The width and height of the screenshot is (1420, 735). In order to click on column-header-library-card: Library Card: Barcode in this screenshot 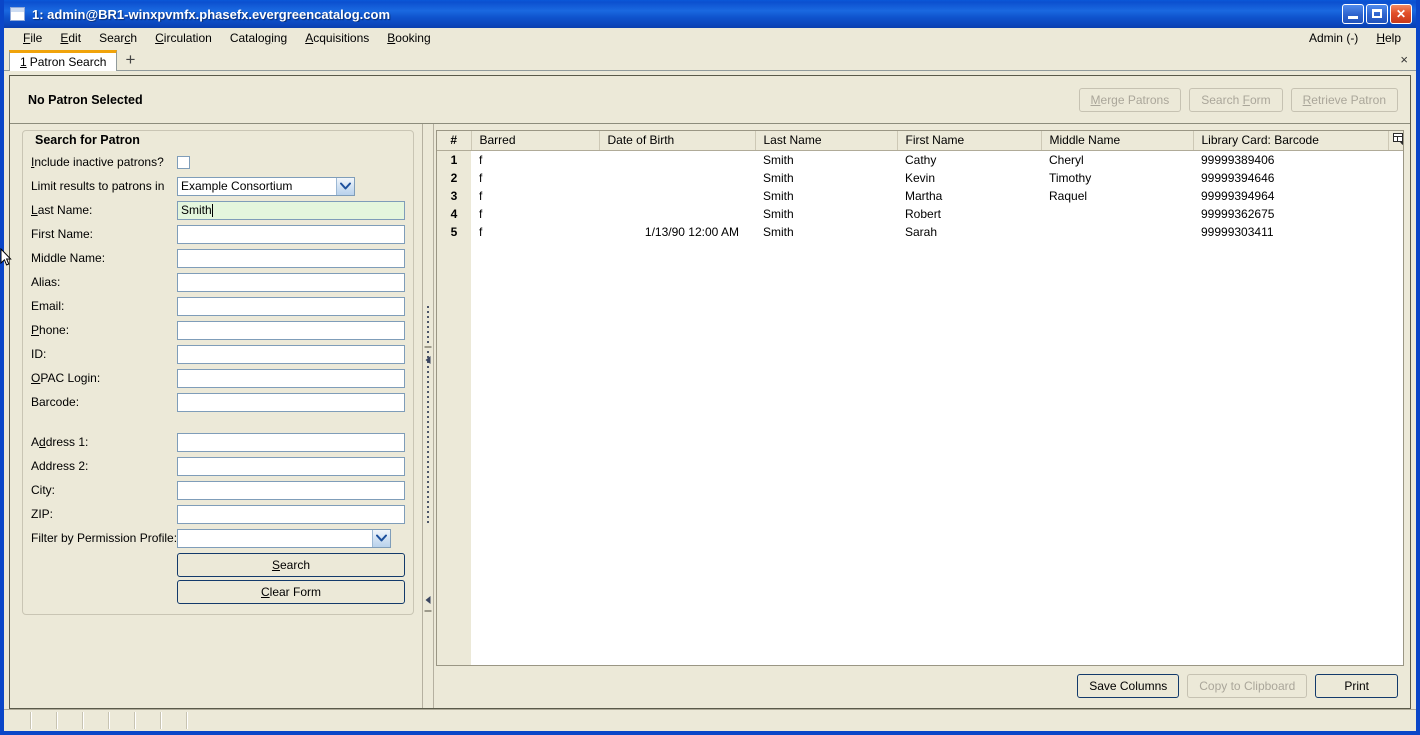, I will do `click(1291, 141)`.